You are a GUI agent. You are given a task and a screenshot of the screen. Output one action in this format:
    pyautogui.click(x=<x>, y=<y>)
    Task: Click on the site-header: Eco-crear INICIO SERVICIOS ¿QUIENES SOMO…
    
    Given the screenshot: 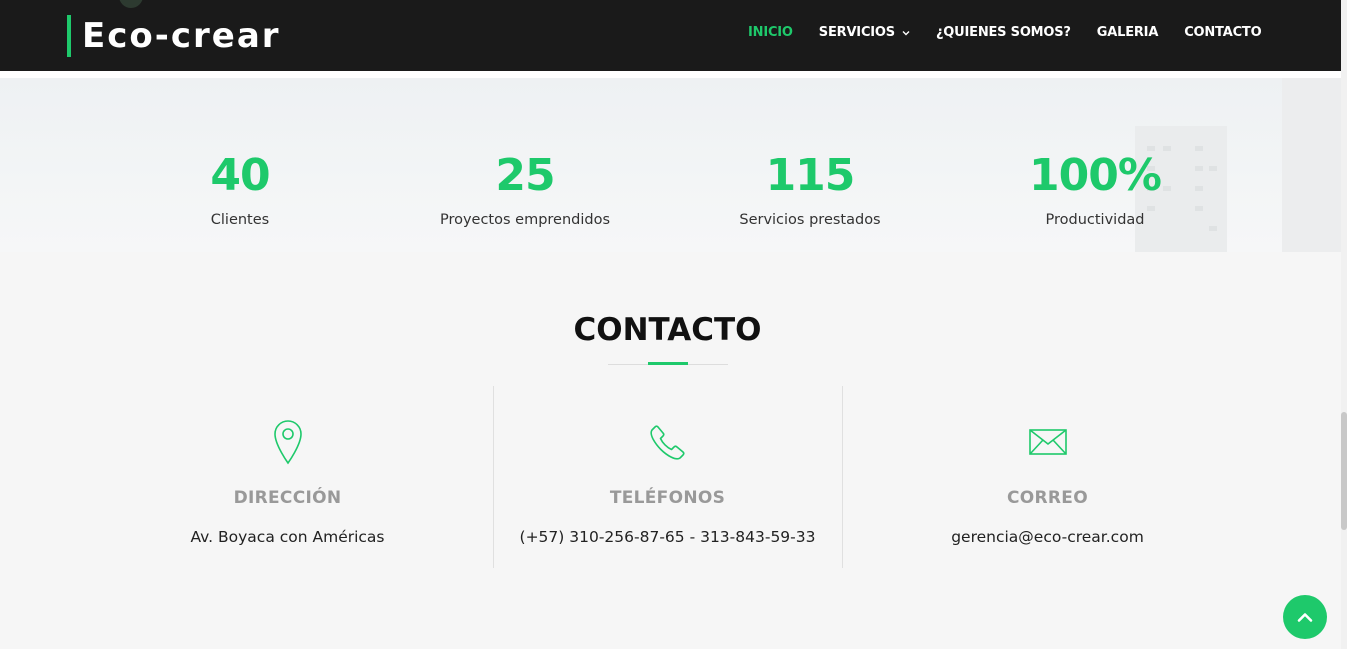 What is the action you would take?
    pyautogui.click(x=670, y=35)
    